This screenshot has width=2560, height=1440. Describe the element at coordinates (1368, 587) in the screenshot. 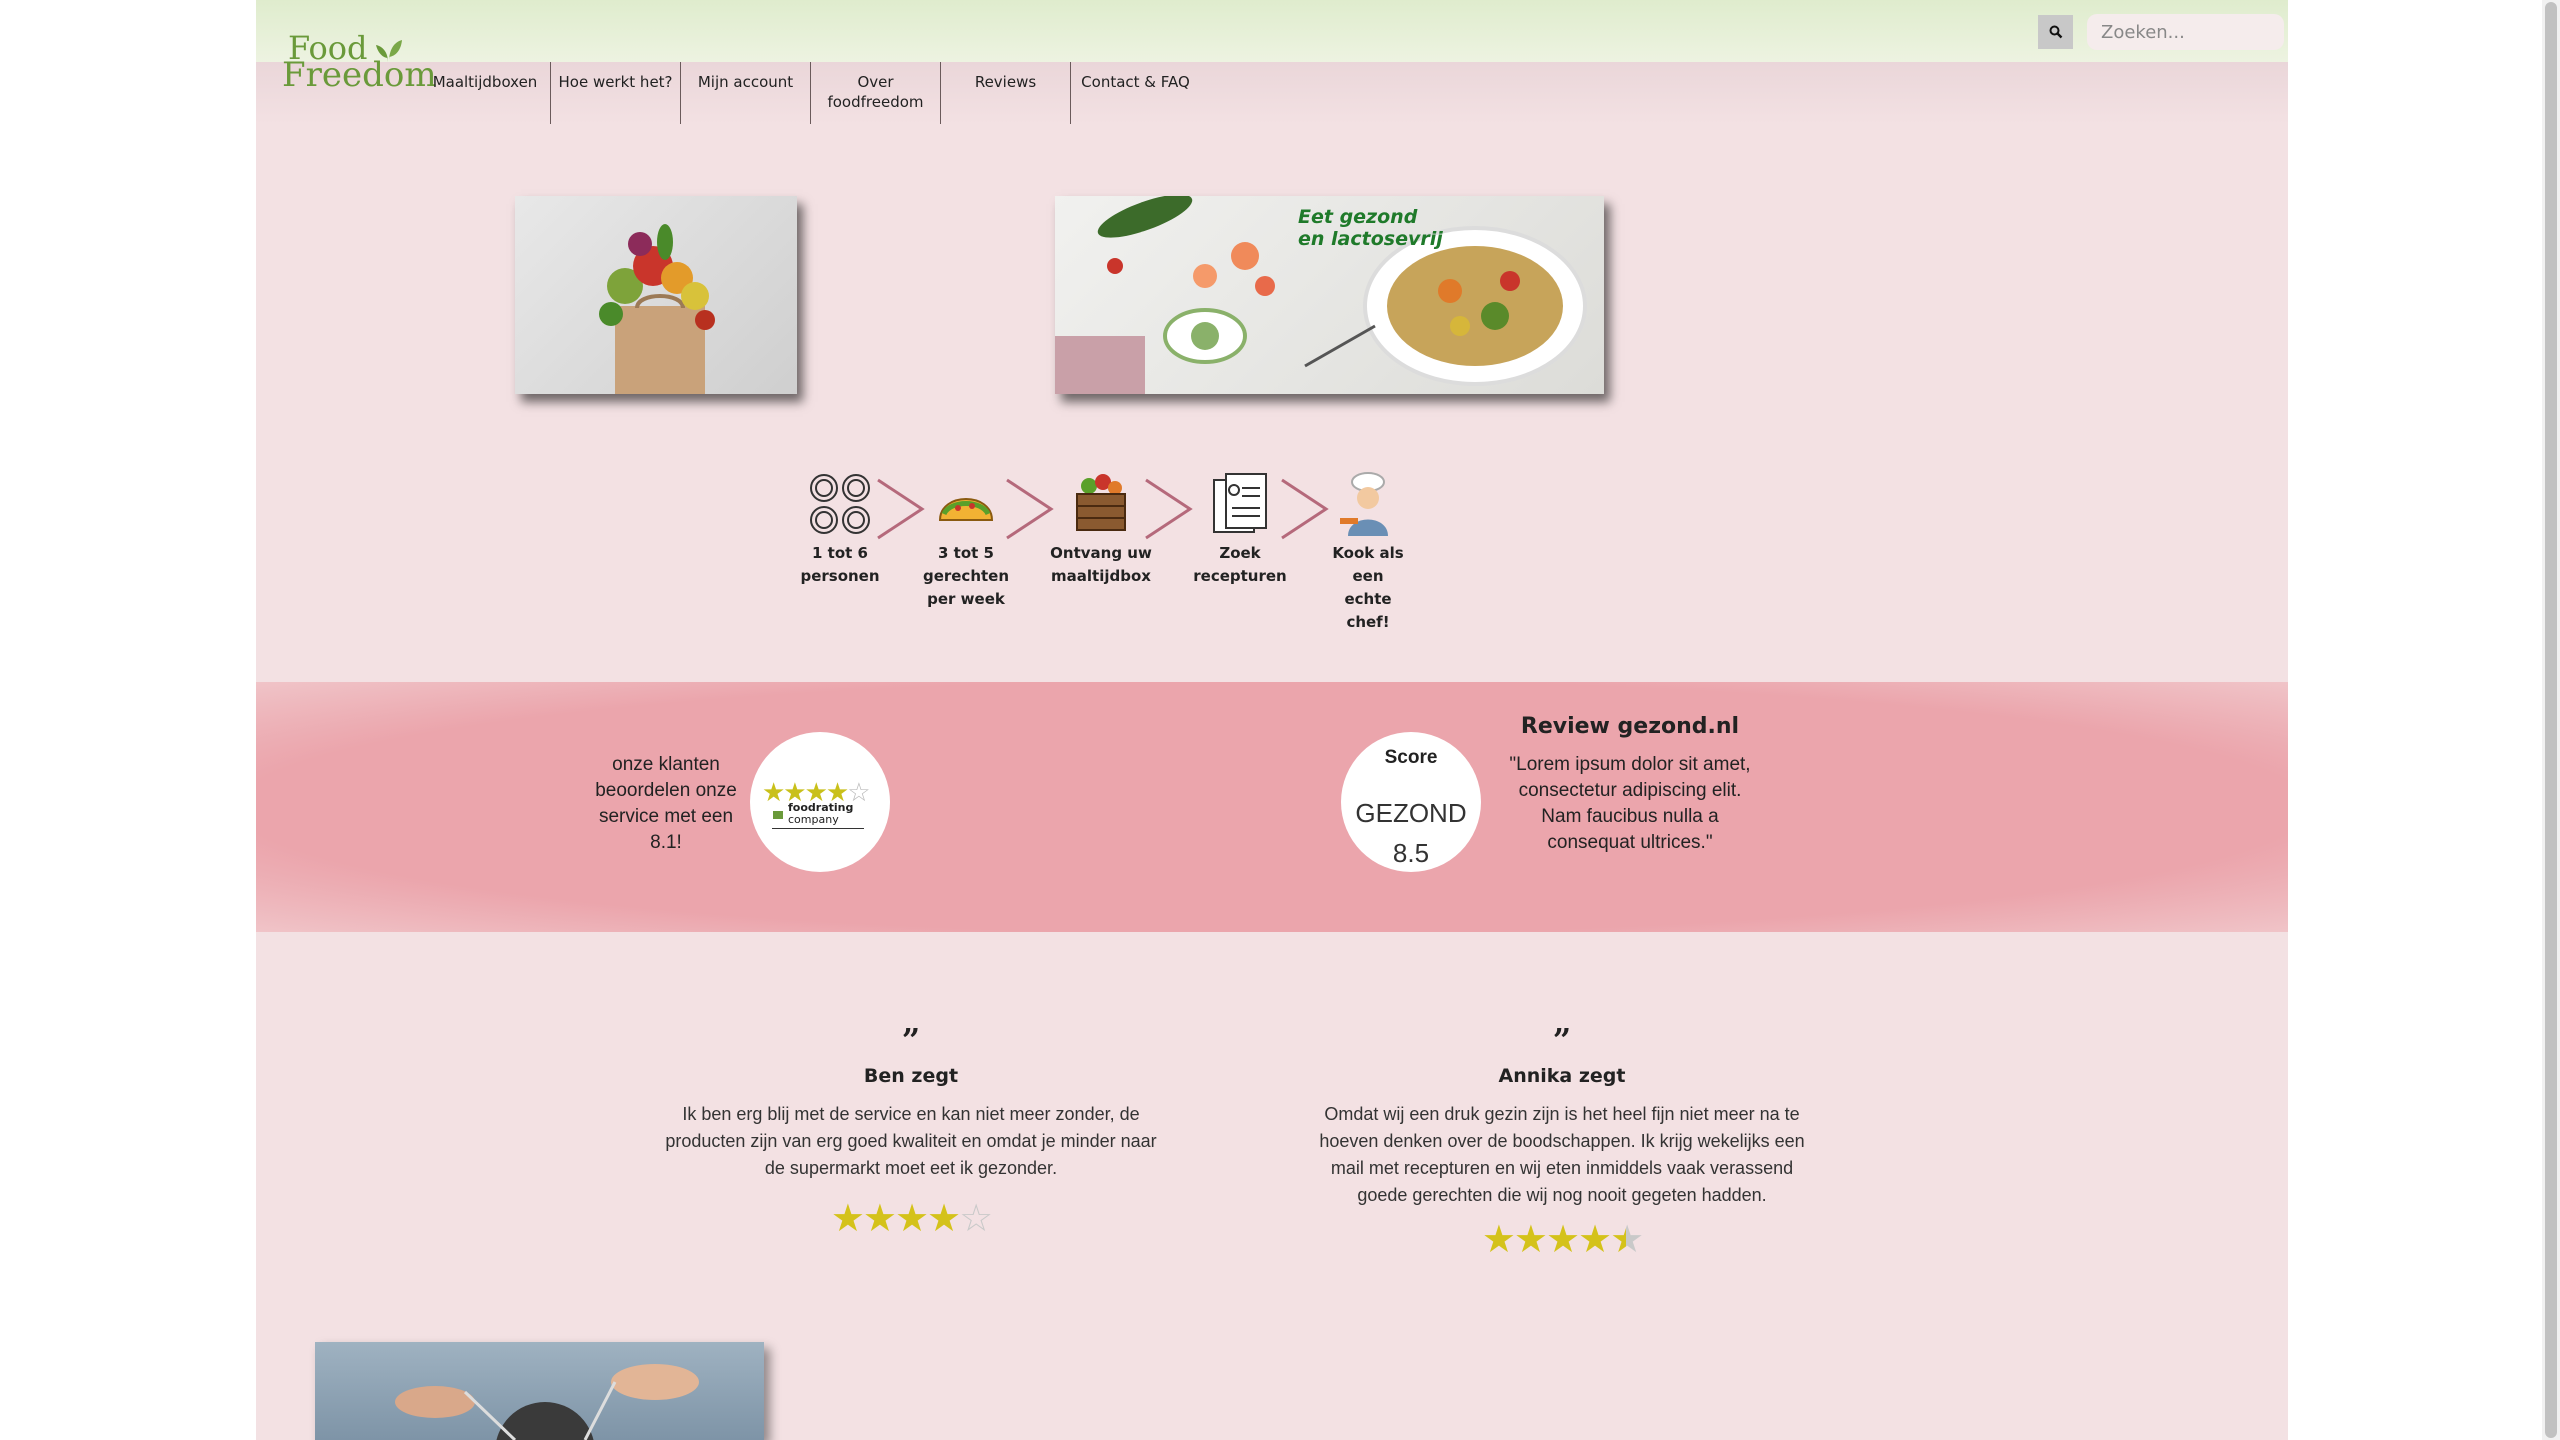

I see `step-label: Kook als een echte chef!` at that location.